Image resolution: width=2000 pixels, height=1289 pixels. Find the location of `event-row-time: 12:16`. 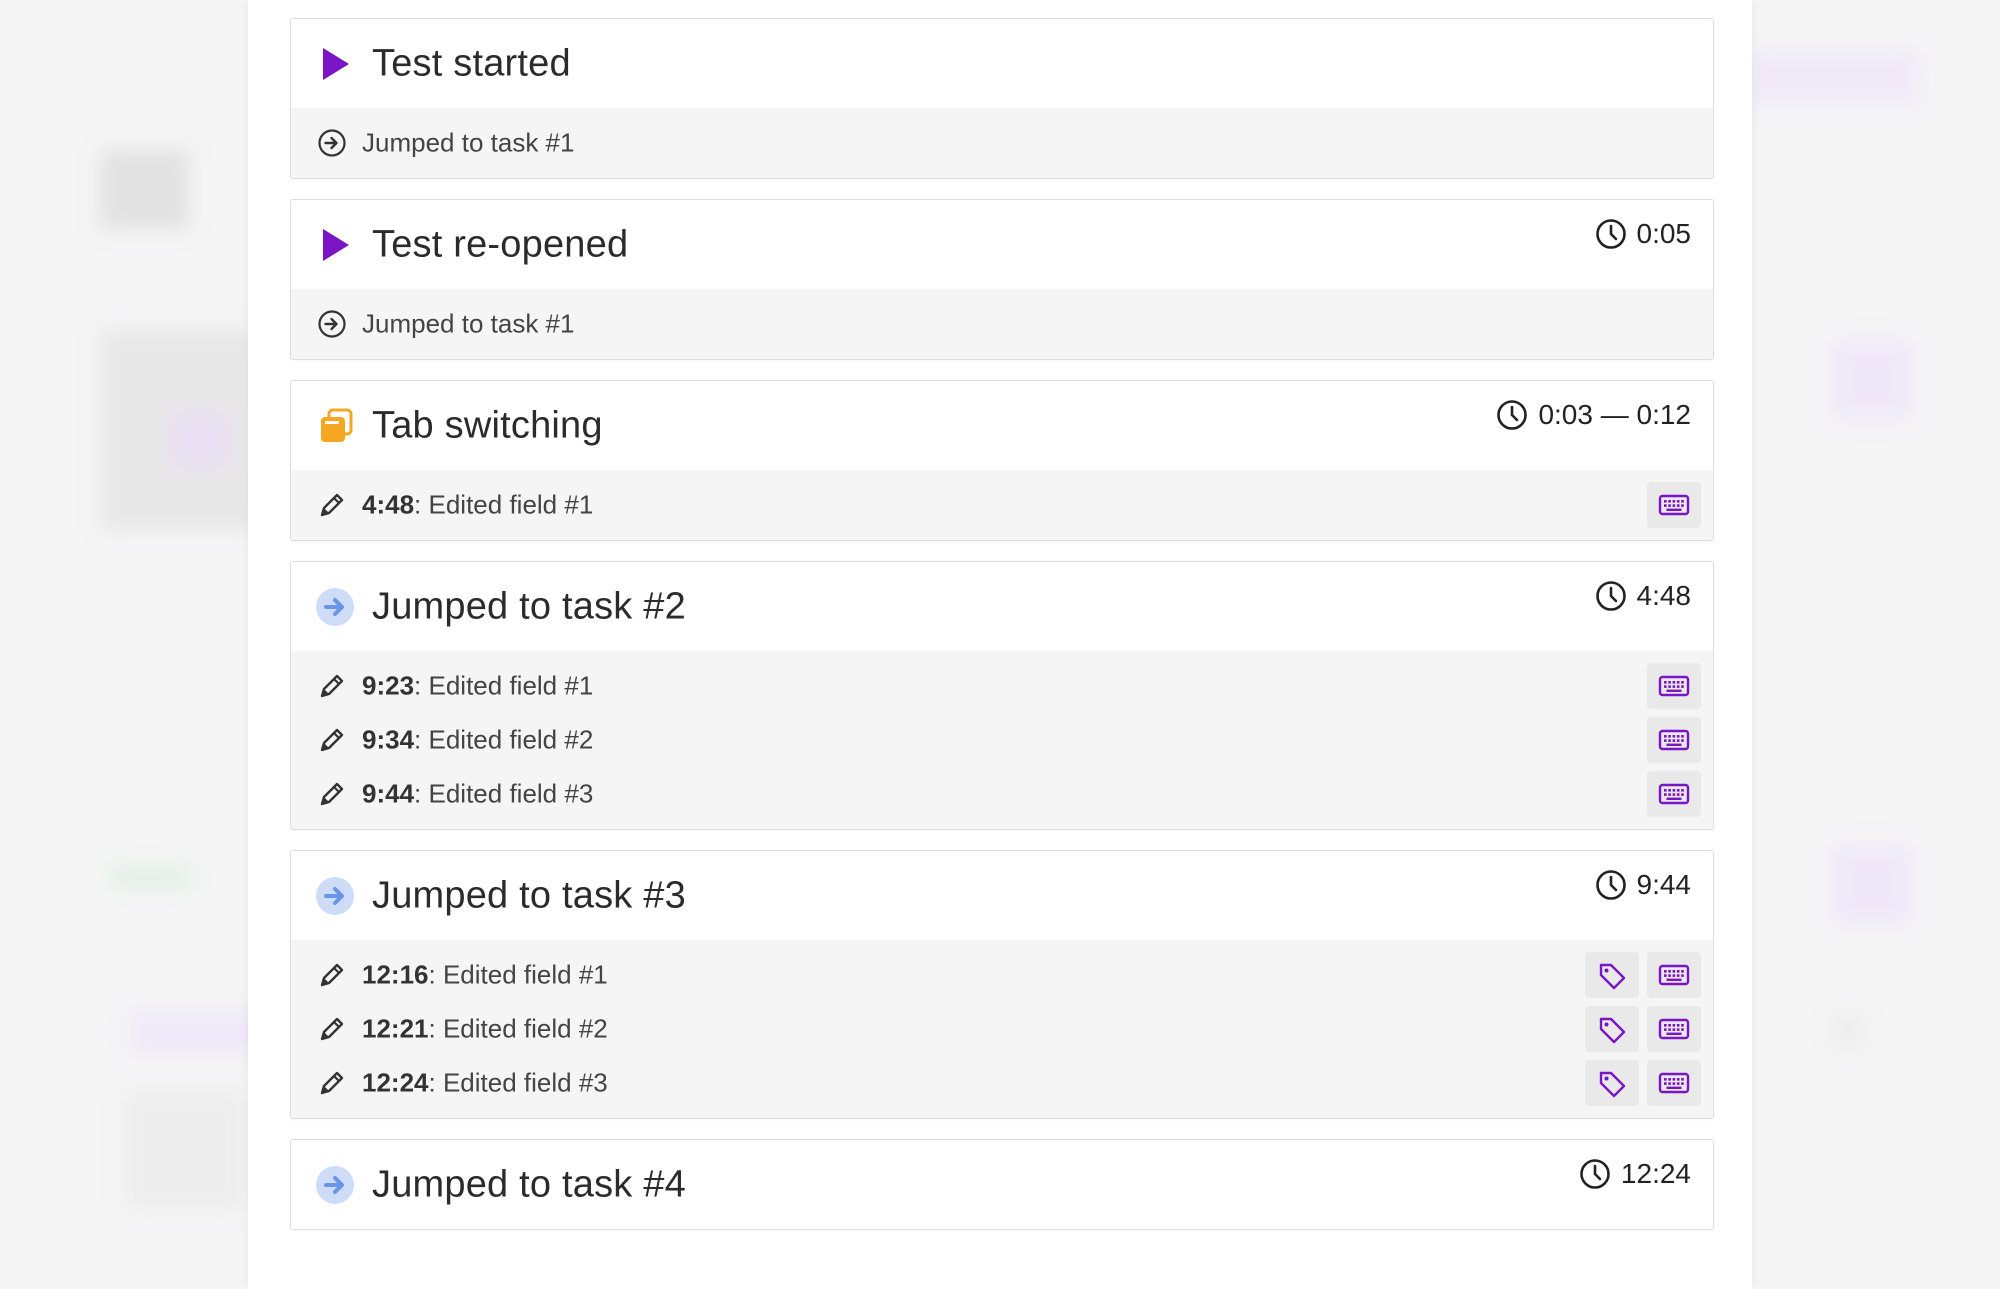

event-row-time: 12:16 is located at coordinates (395, 974).